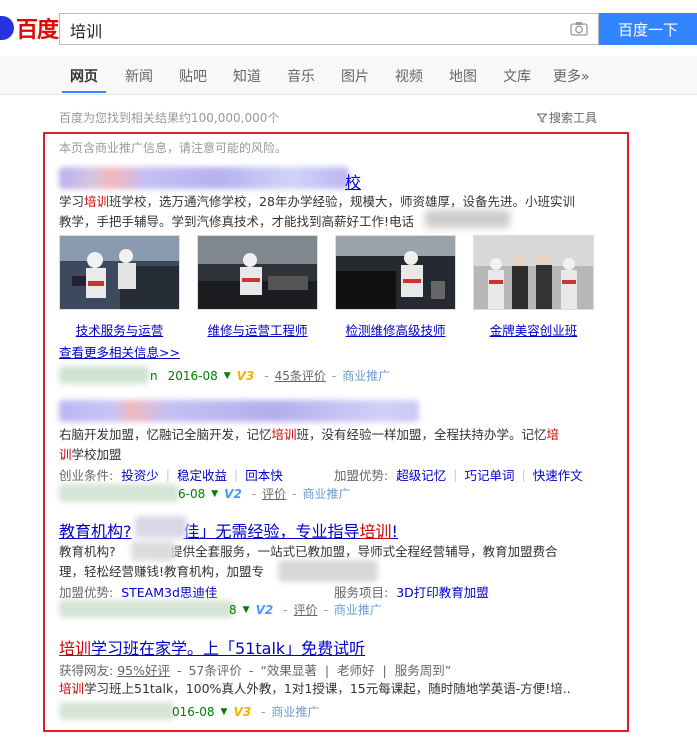 The height and width of the screenshot is (738, 697). I want to click on project-link: 3D打印教育加盟, so click(442, 591).